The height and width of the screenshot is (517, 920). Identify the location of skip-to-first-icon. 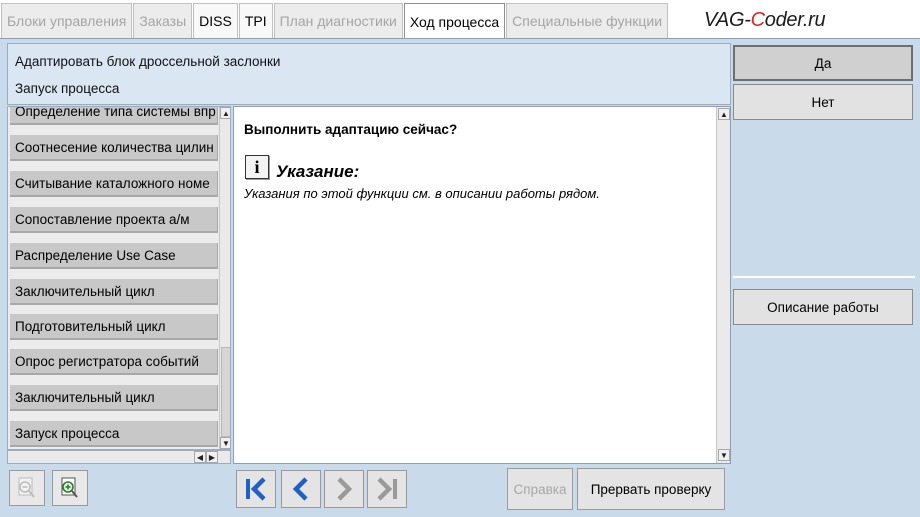
(256, 489).